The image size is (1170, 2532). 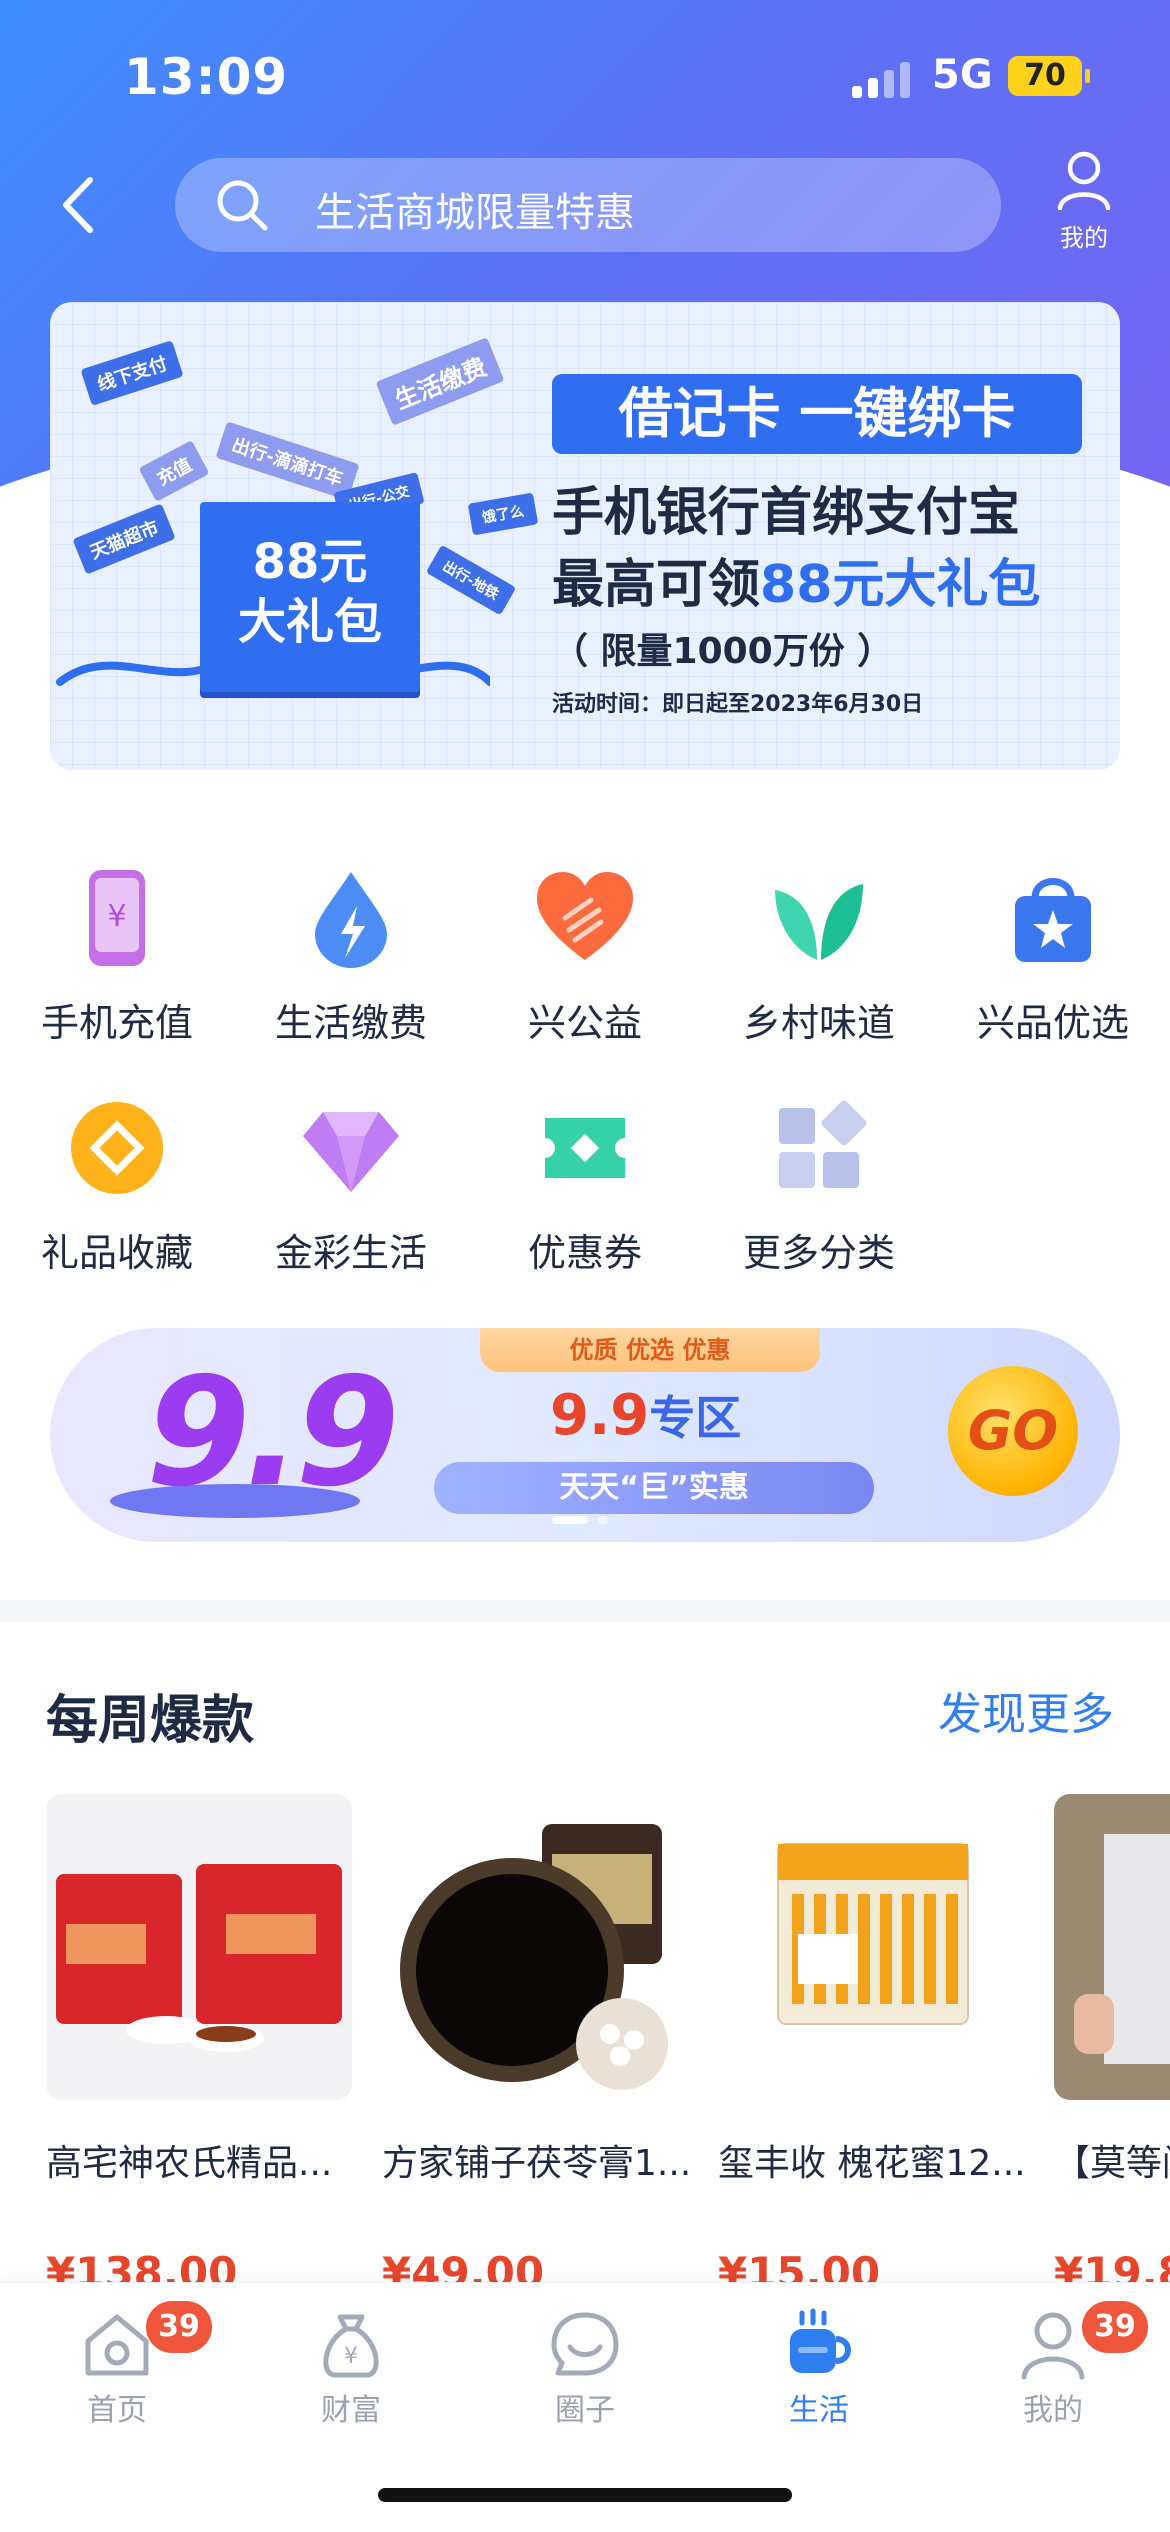 I want to click on battery-level: 70, so click(x=1049, y=76).